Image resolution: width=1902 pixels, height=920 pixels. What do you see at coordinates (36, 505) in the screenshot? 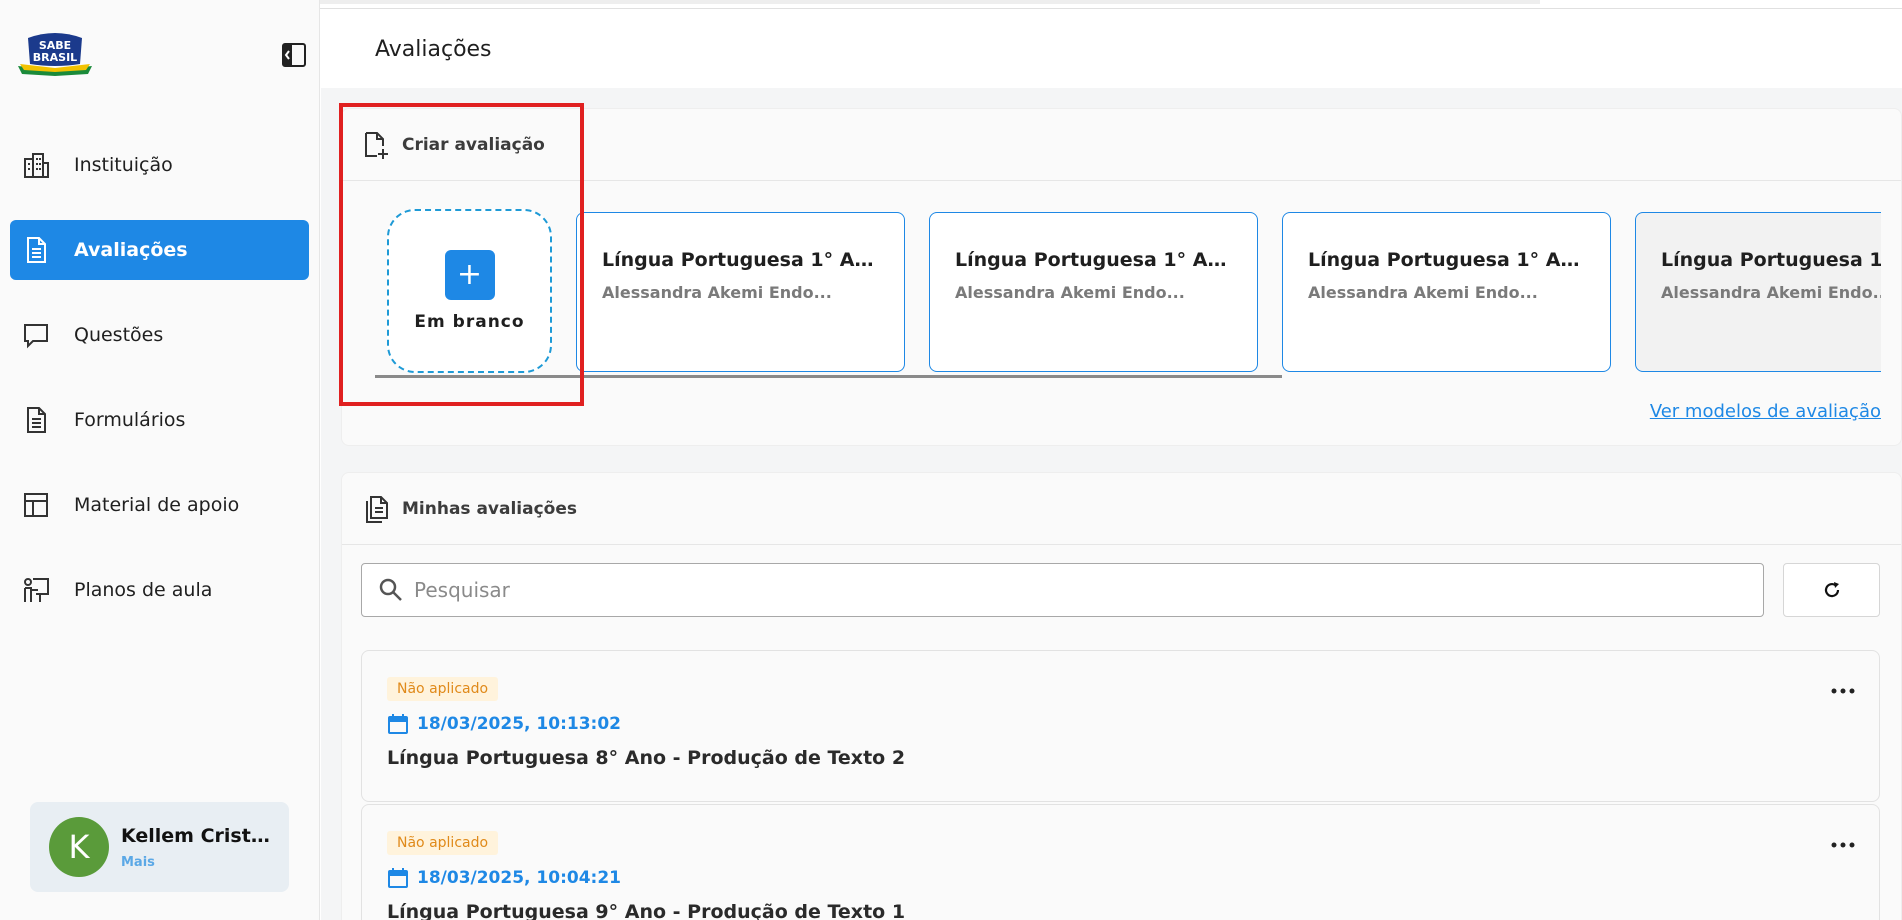
I see `layout-icon` at bounding box center [36, 505].